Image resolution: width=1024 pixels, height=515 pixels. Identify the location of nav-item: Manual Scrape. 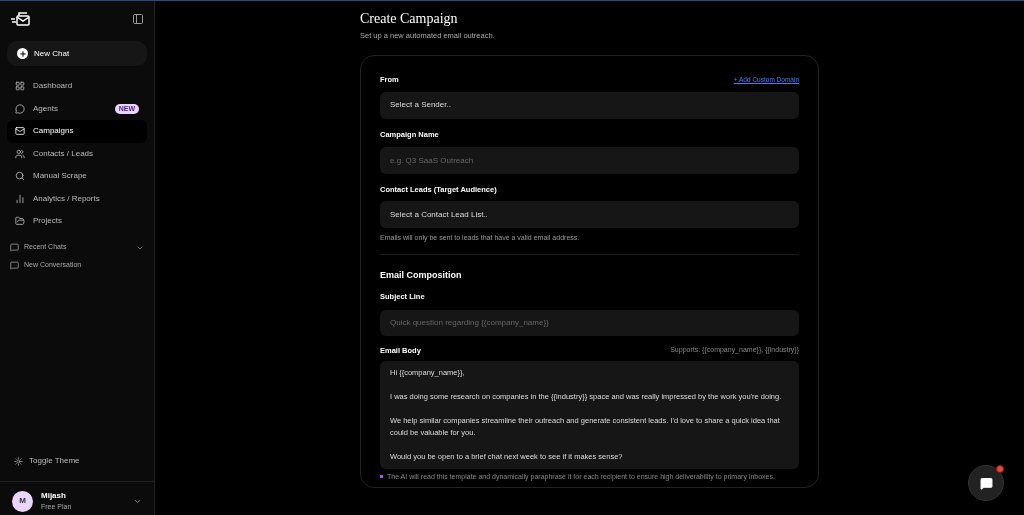
(77, 176).